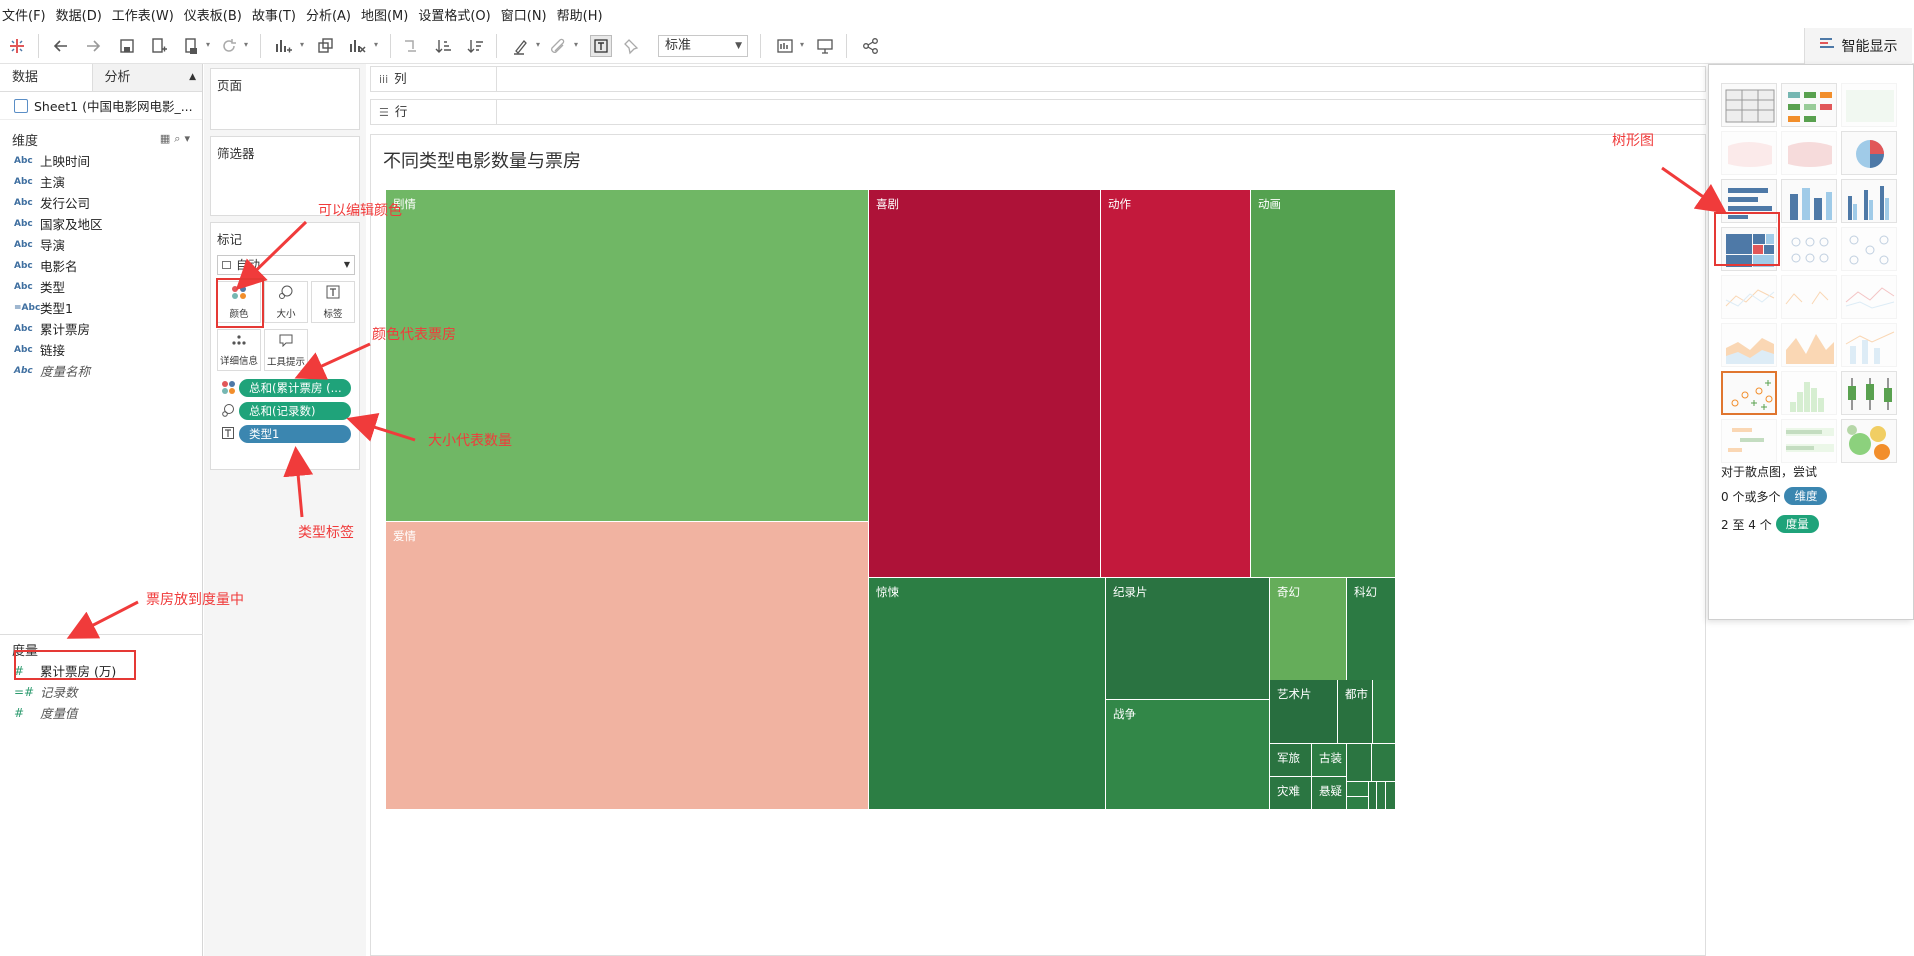 This screenshot has width=1914, height=956. Describe the element at coordinates (332, 361) in the screenshot. I see `arrow-to-color-pill` at that location.